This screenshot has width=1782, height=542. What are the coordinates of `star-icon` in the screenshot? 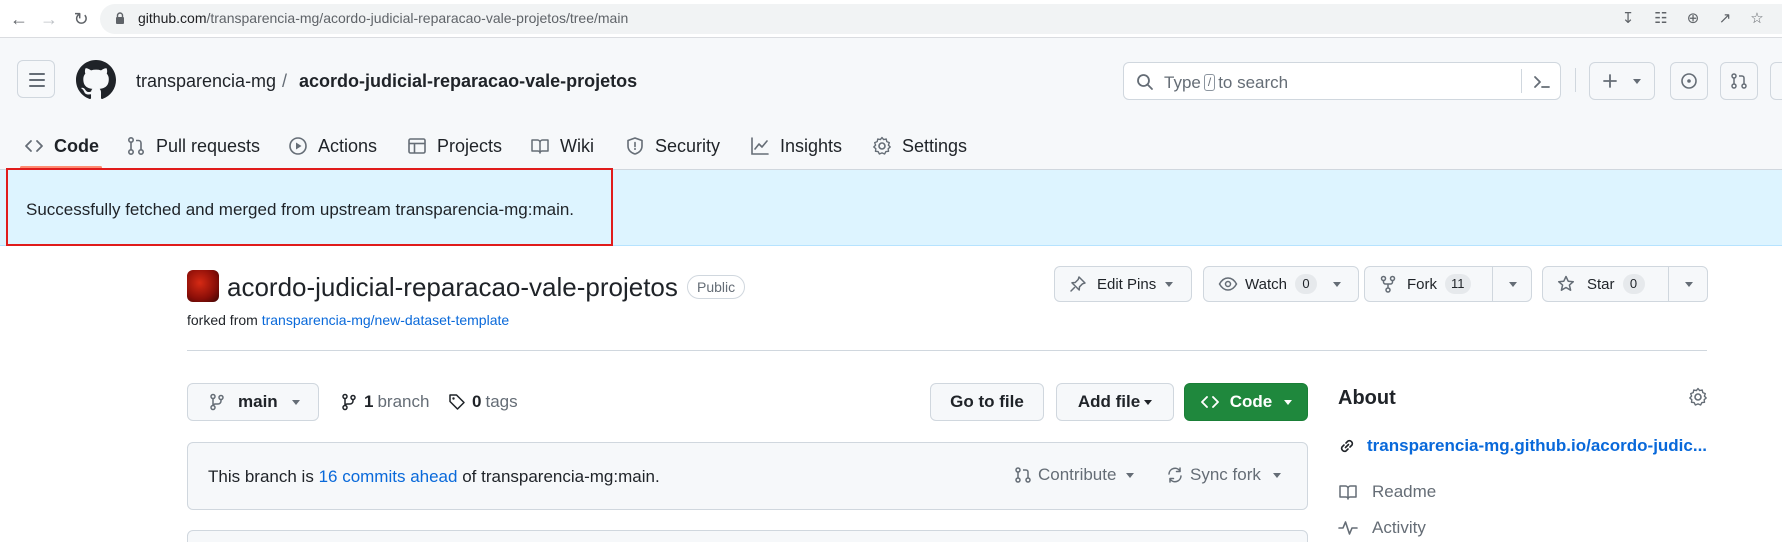 It's located at (1566, 283).